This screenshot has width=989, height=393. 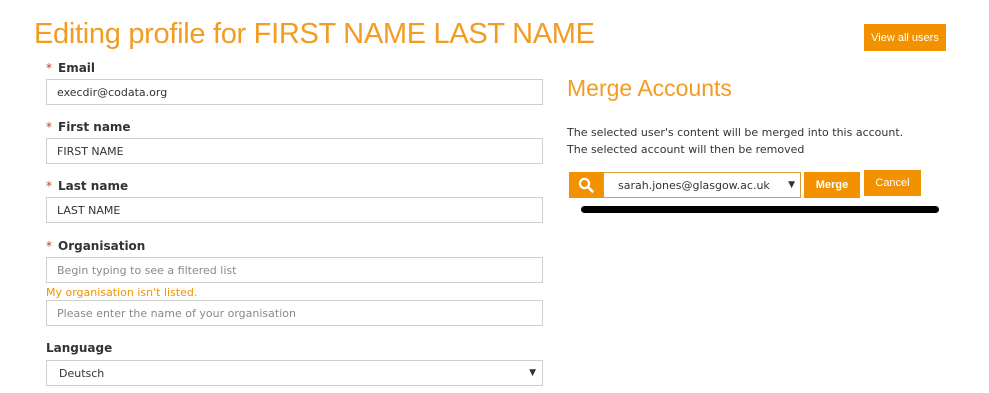 What do you see at coordinates (294, 373) in the screenshot?
I see `language-select: Deutsch ▼` at bounding box center [294, 373].